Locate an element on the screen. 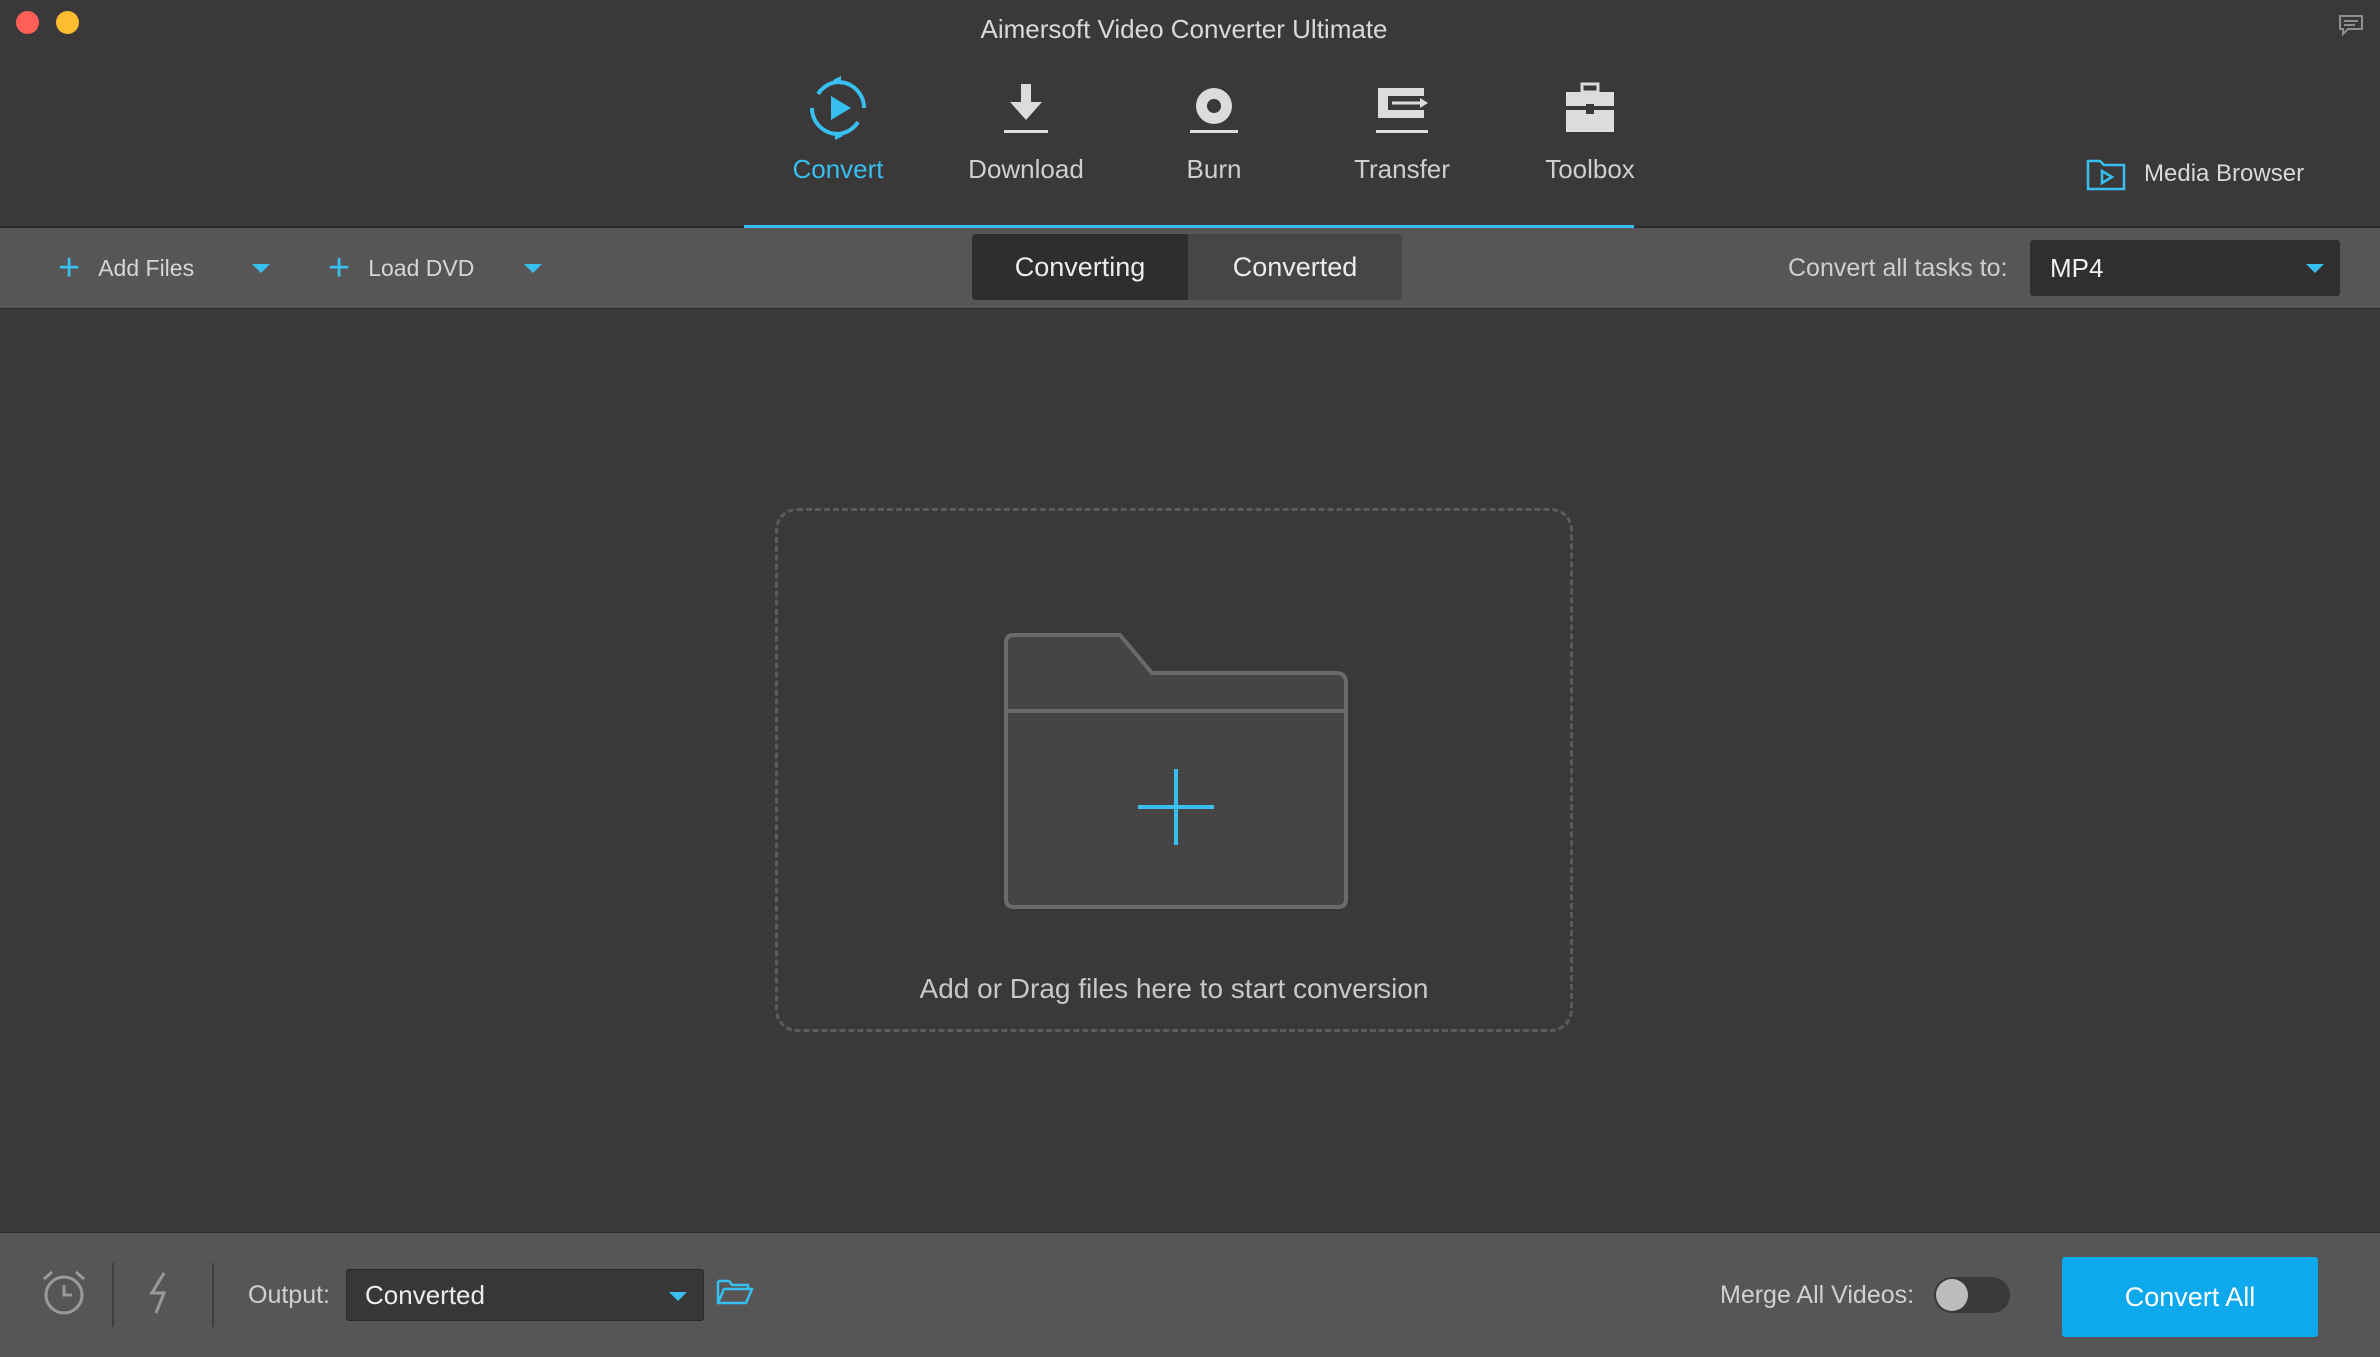  nav-transfer: Transfer is located at coordinates (1402, 146).